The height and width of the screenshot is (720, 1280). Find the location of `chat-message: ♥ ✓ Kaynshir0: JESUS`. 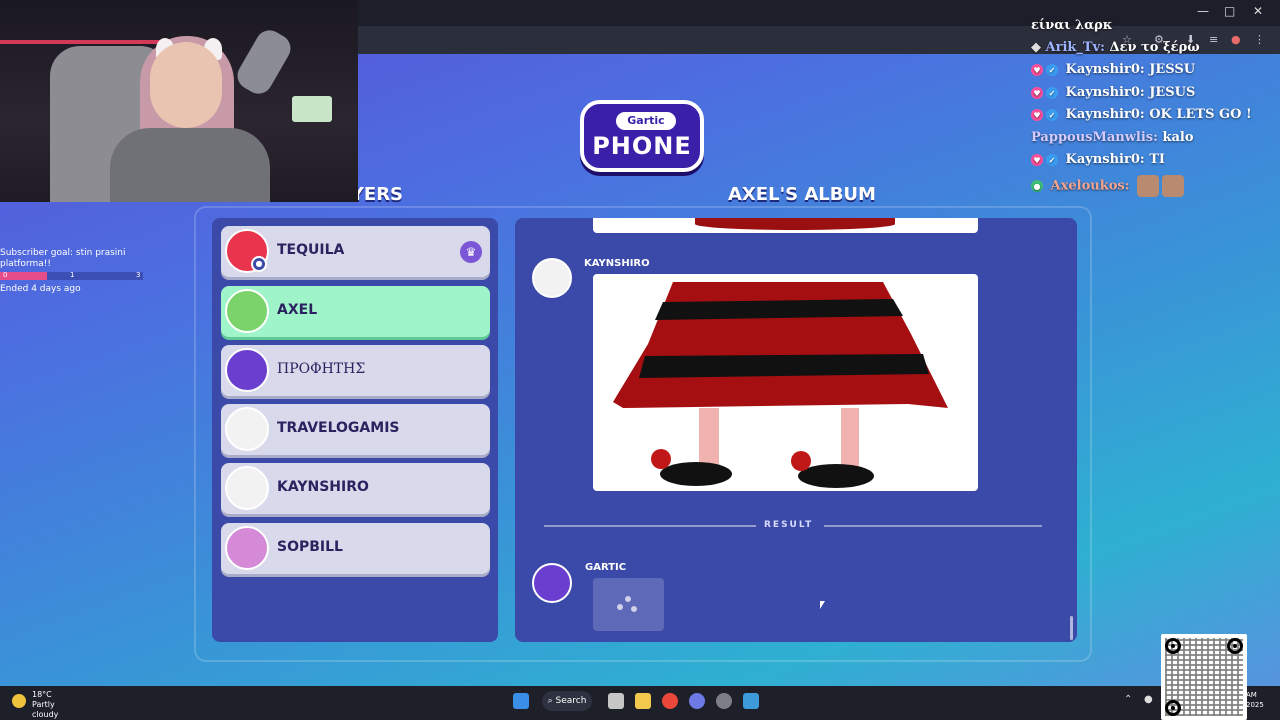

chat-message: ♥ ✓ Kaynshir0: JESUS is located at coordinates (1113, 92).